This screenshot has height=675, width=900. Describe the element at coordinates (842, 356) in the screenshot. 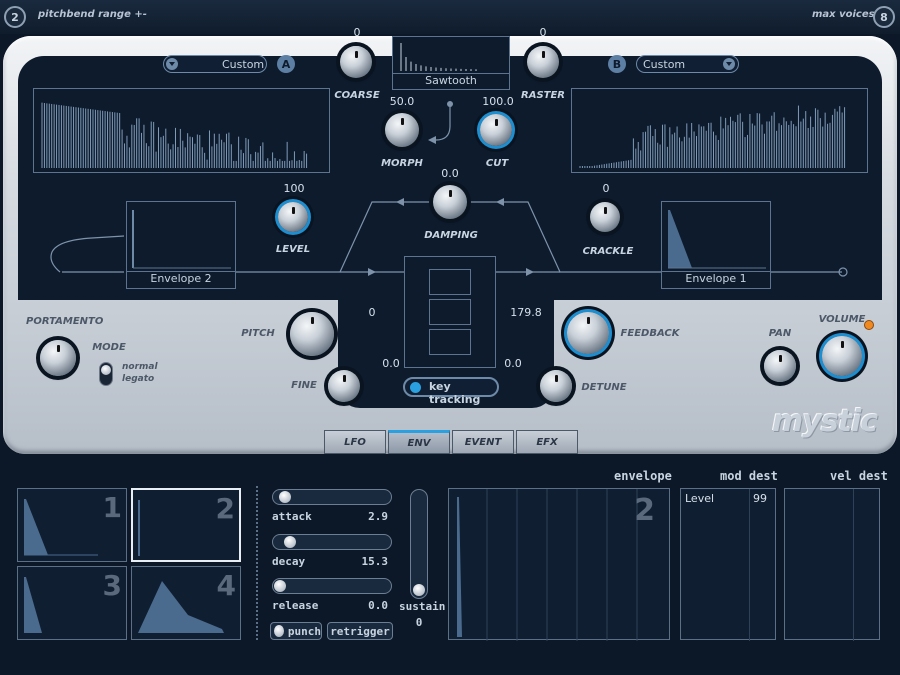

I see `volume-knob` at that location.